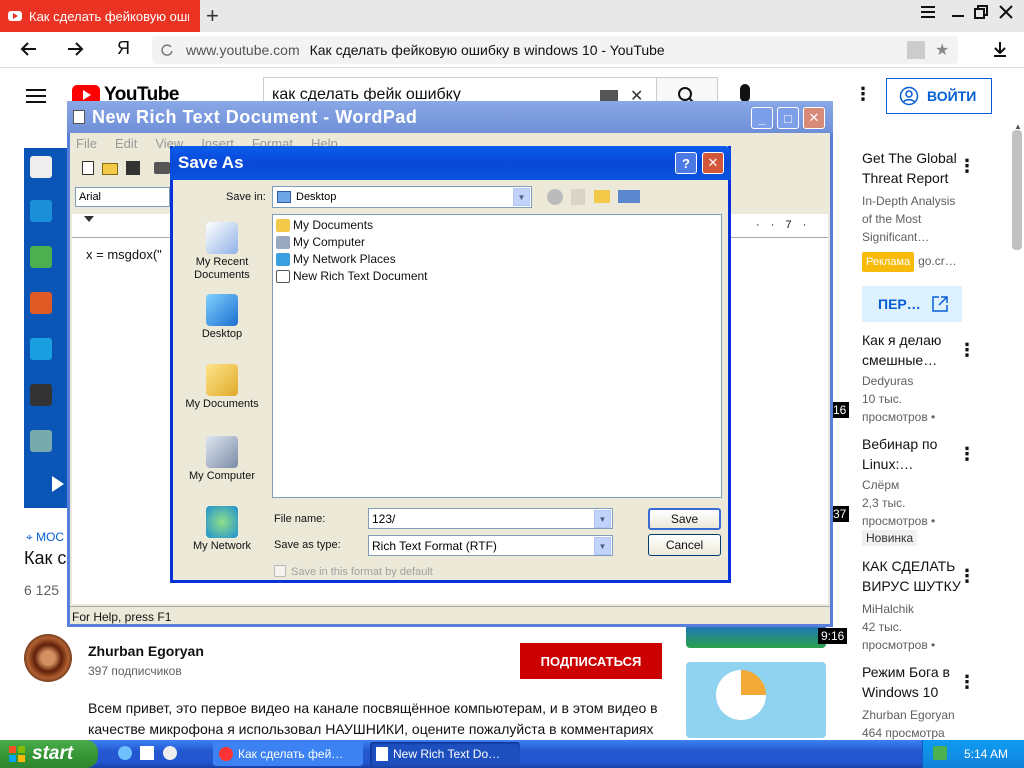 The image size is (1024, 768). I want to click on font-name-select: Arial, so click(122, 197).